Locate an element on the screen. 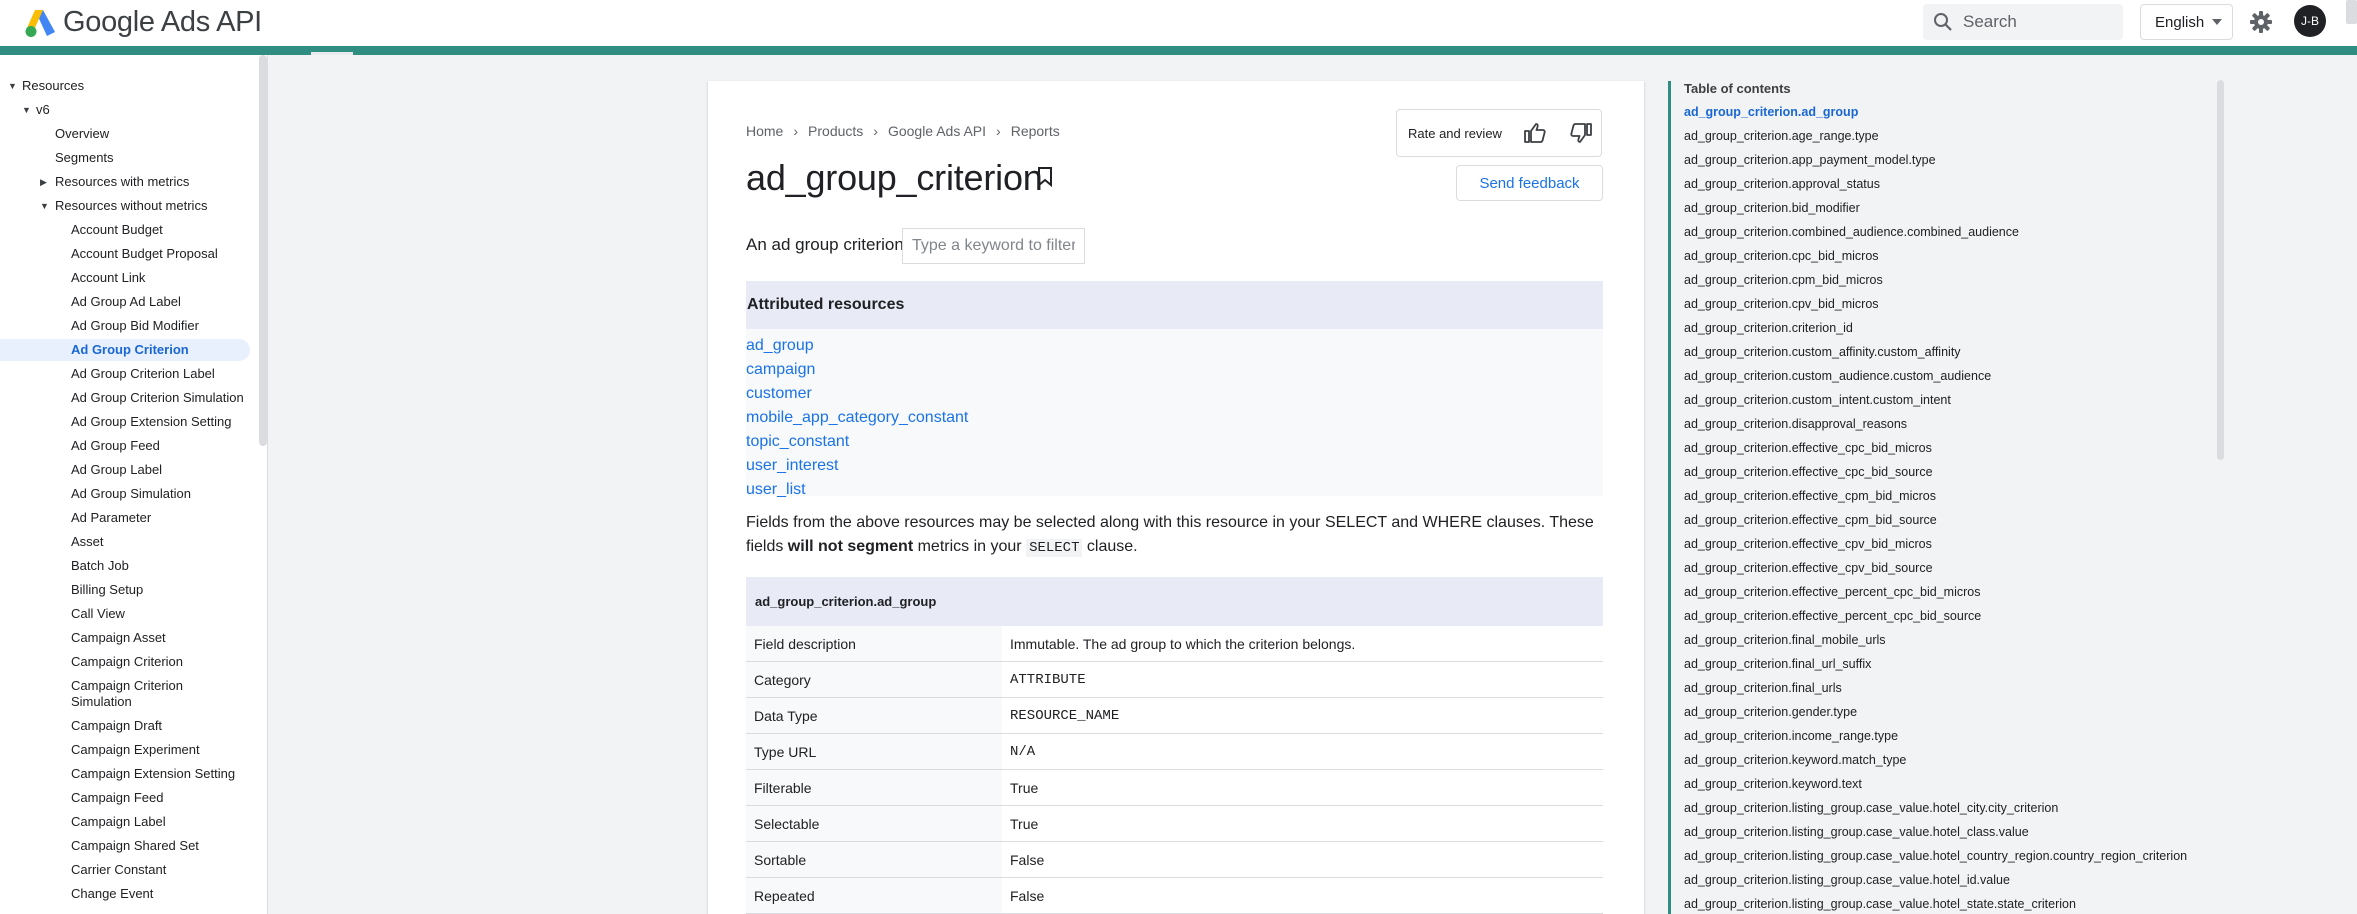 This screenshot has width=2357, height=914. nav-item: Ad Parameter is located at coordinates (125, 518).